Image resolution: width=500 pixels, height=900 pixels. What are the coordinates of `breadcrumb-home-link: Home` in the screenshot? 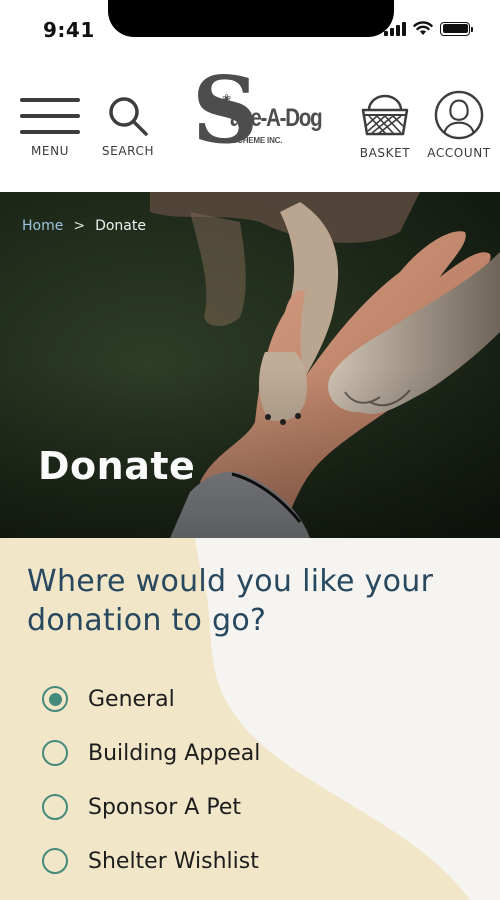 It's located at (42, 226).